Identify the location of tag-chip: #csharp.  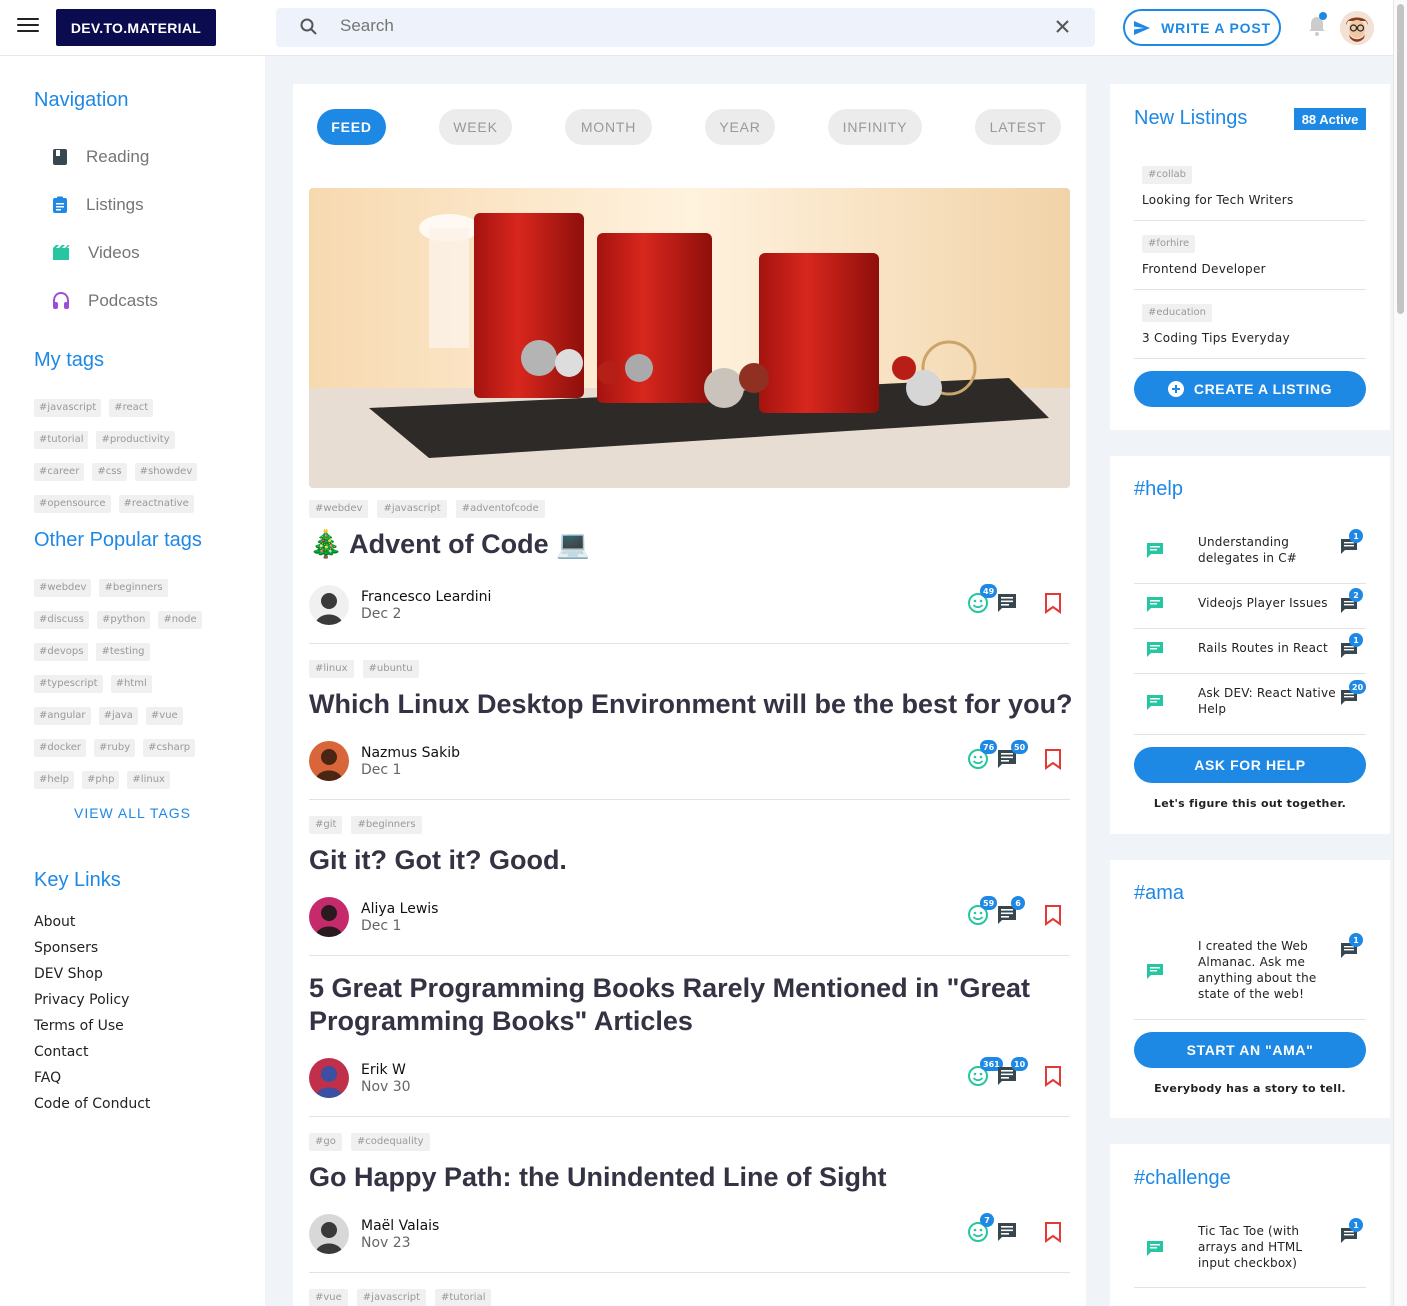
(169, 748).